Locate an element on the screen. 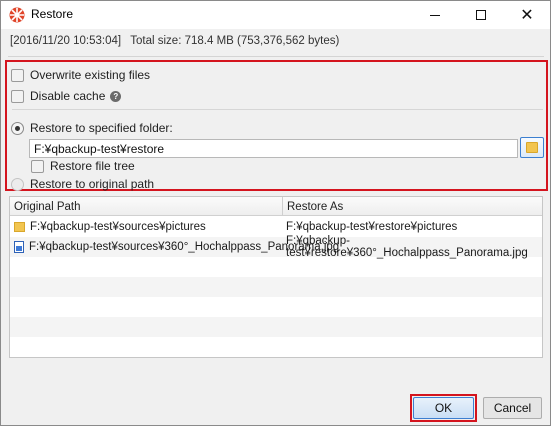  restore-to-original-label: Restore to original path is located at coordinates (92, 184).